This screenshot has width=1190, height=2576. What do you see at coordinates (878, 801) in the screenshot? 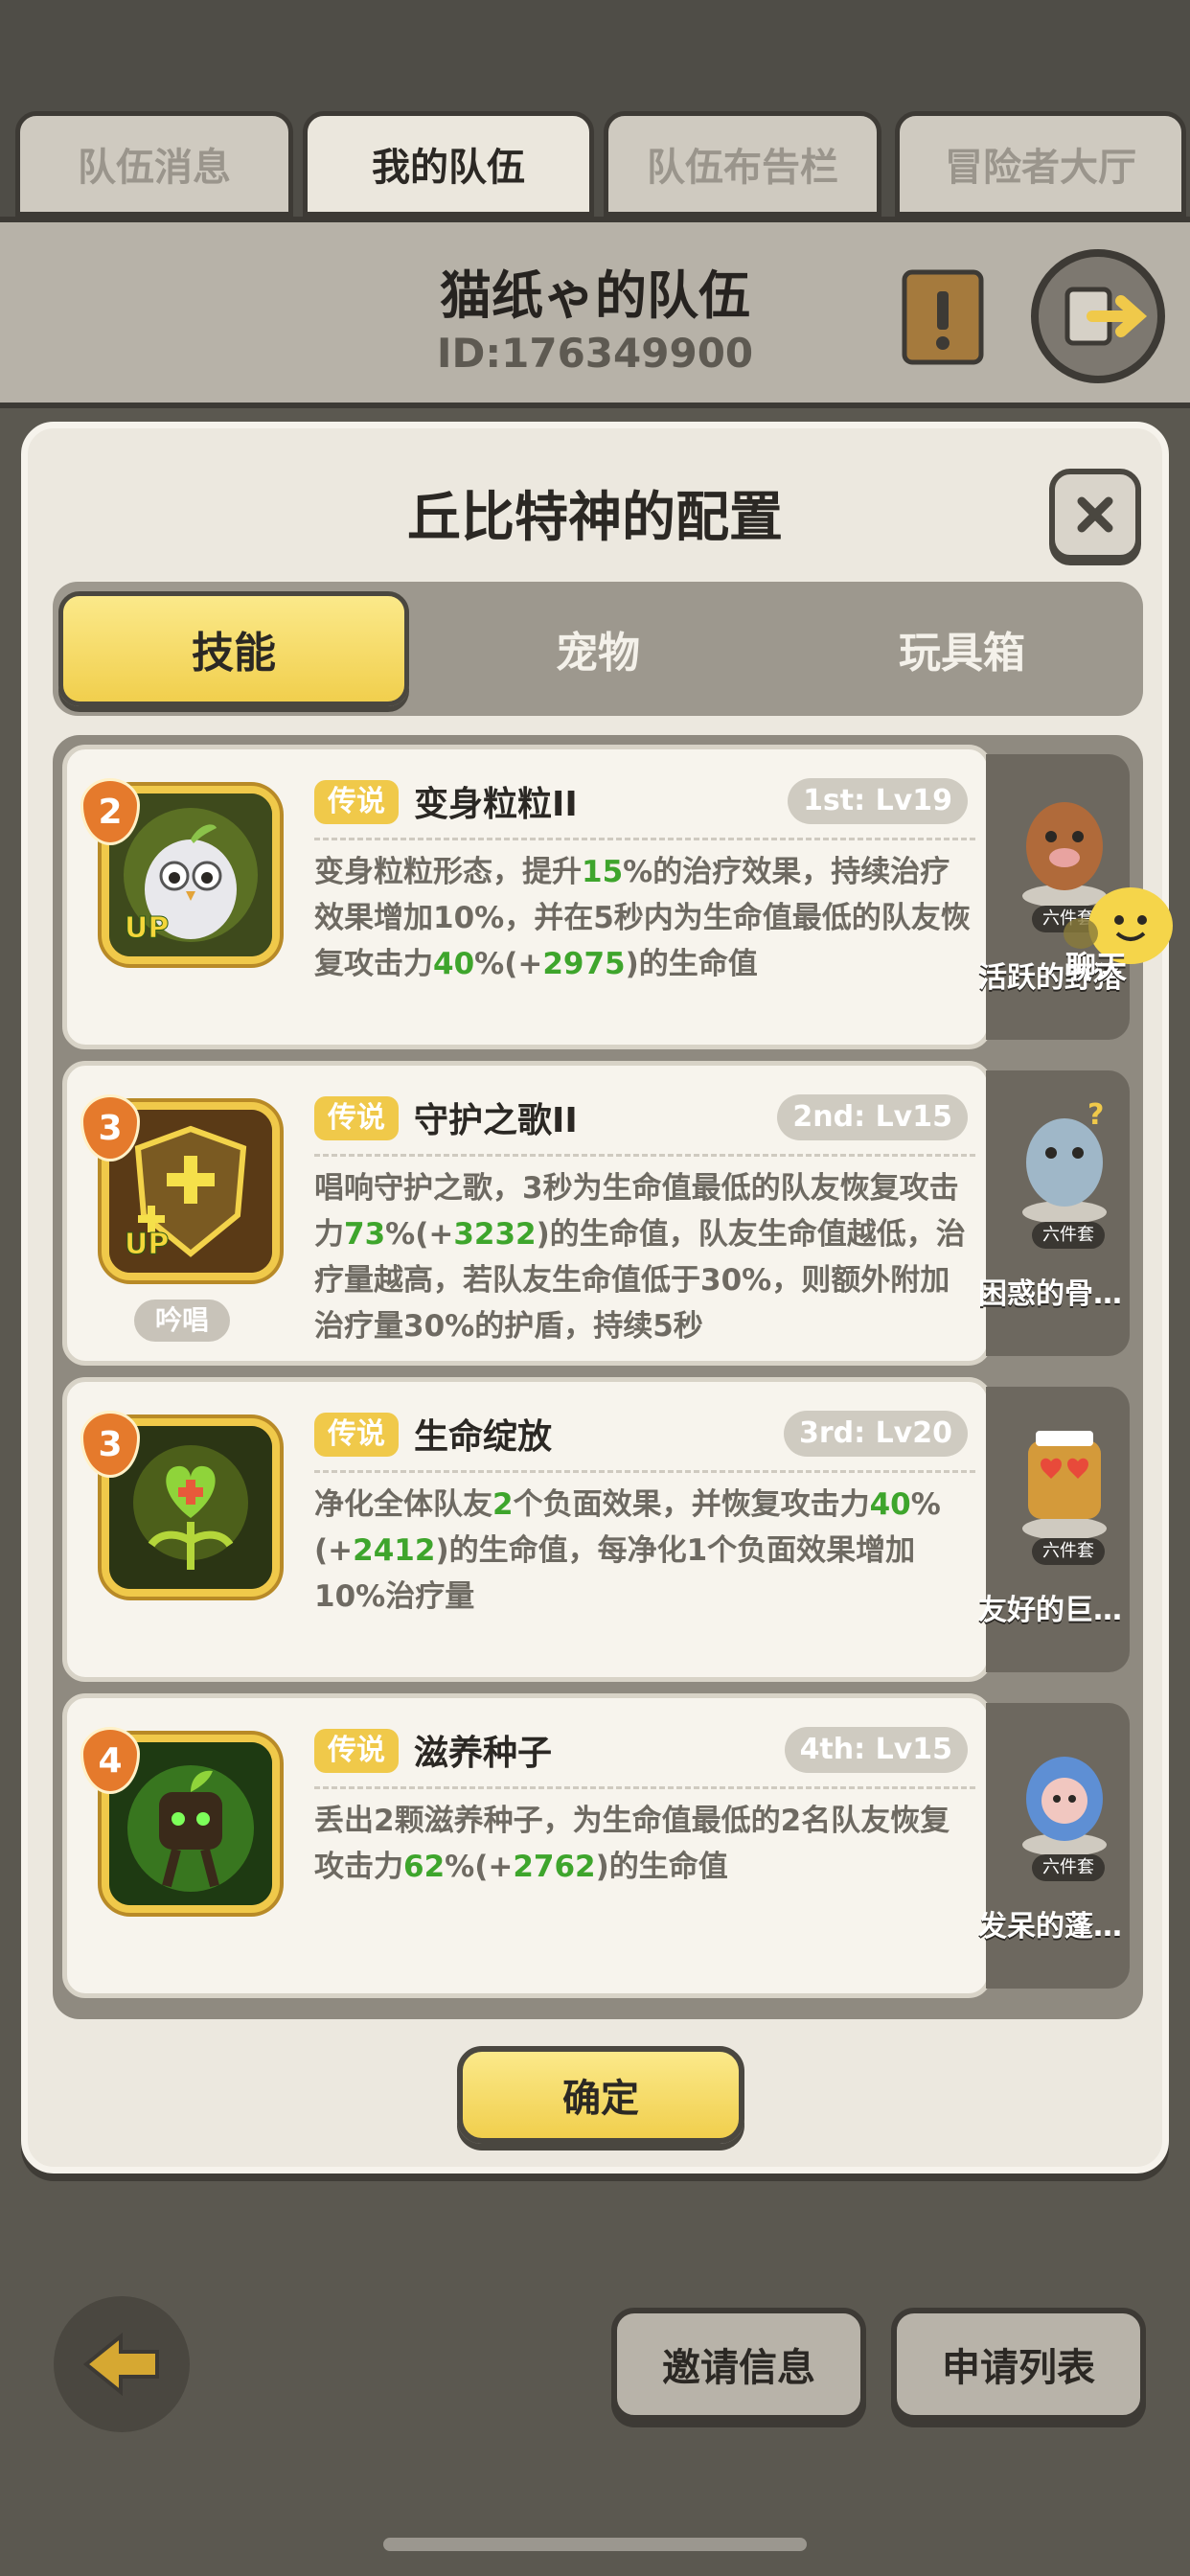
I see `level-tag: 1st: Lv19` at bounding box center [878, 801].